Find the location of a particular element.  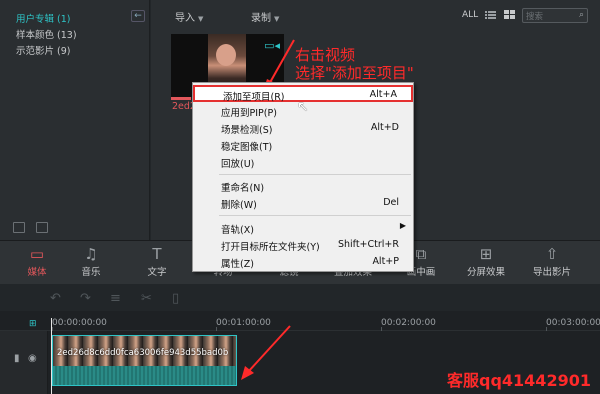

undo-icon: ↶ is located at coordinates (55, 298).